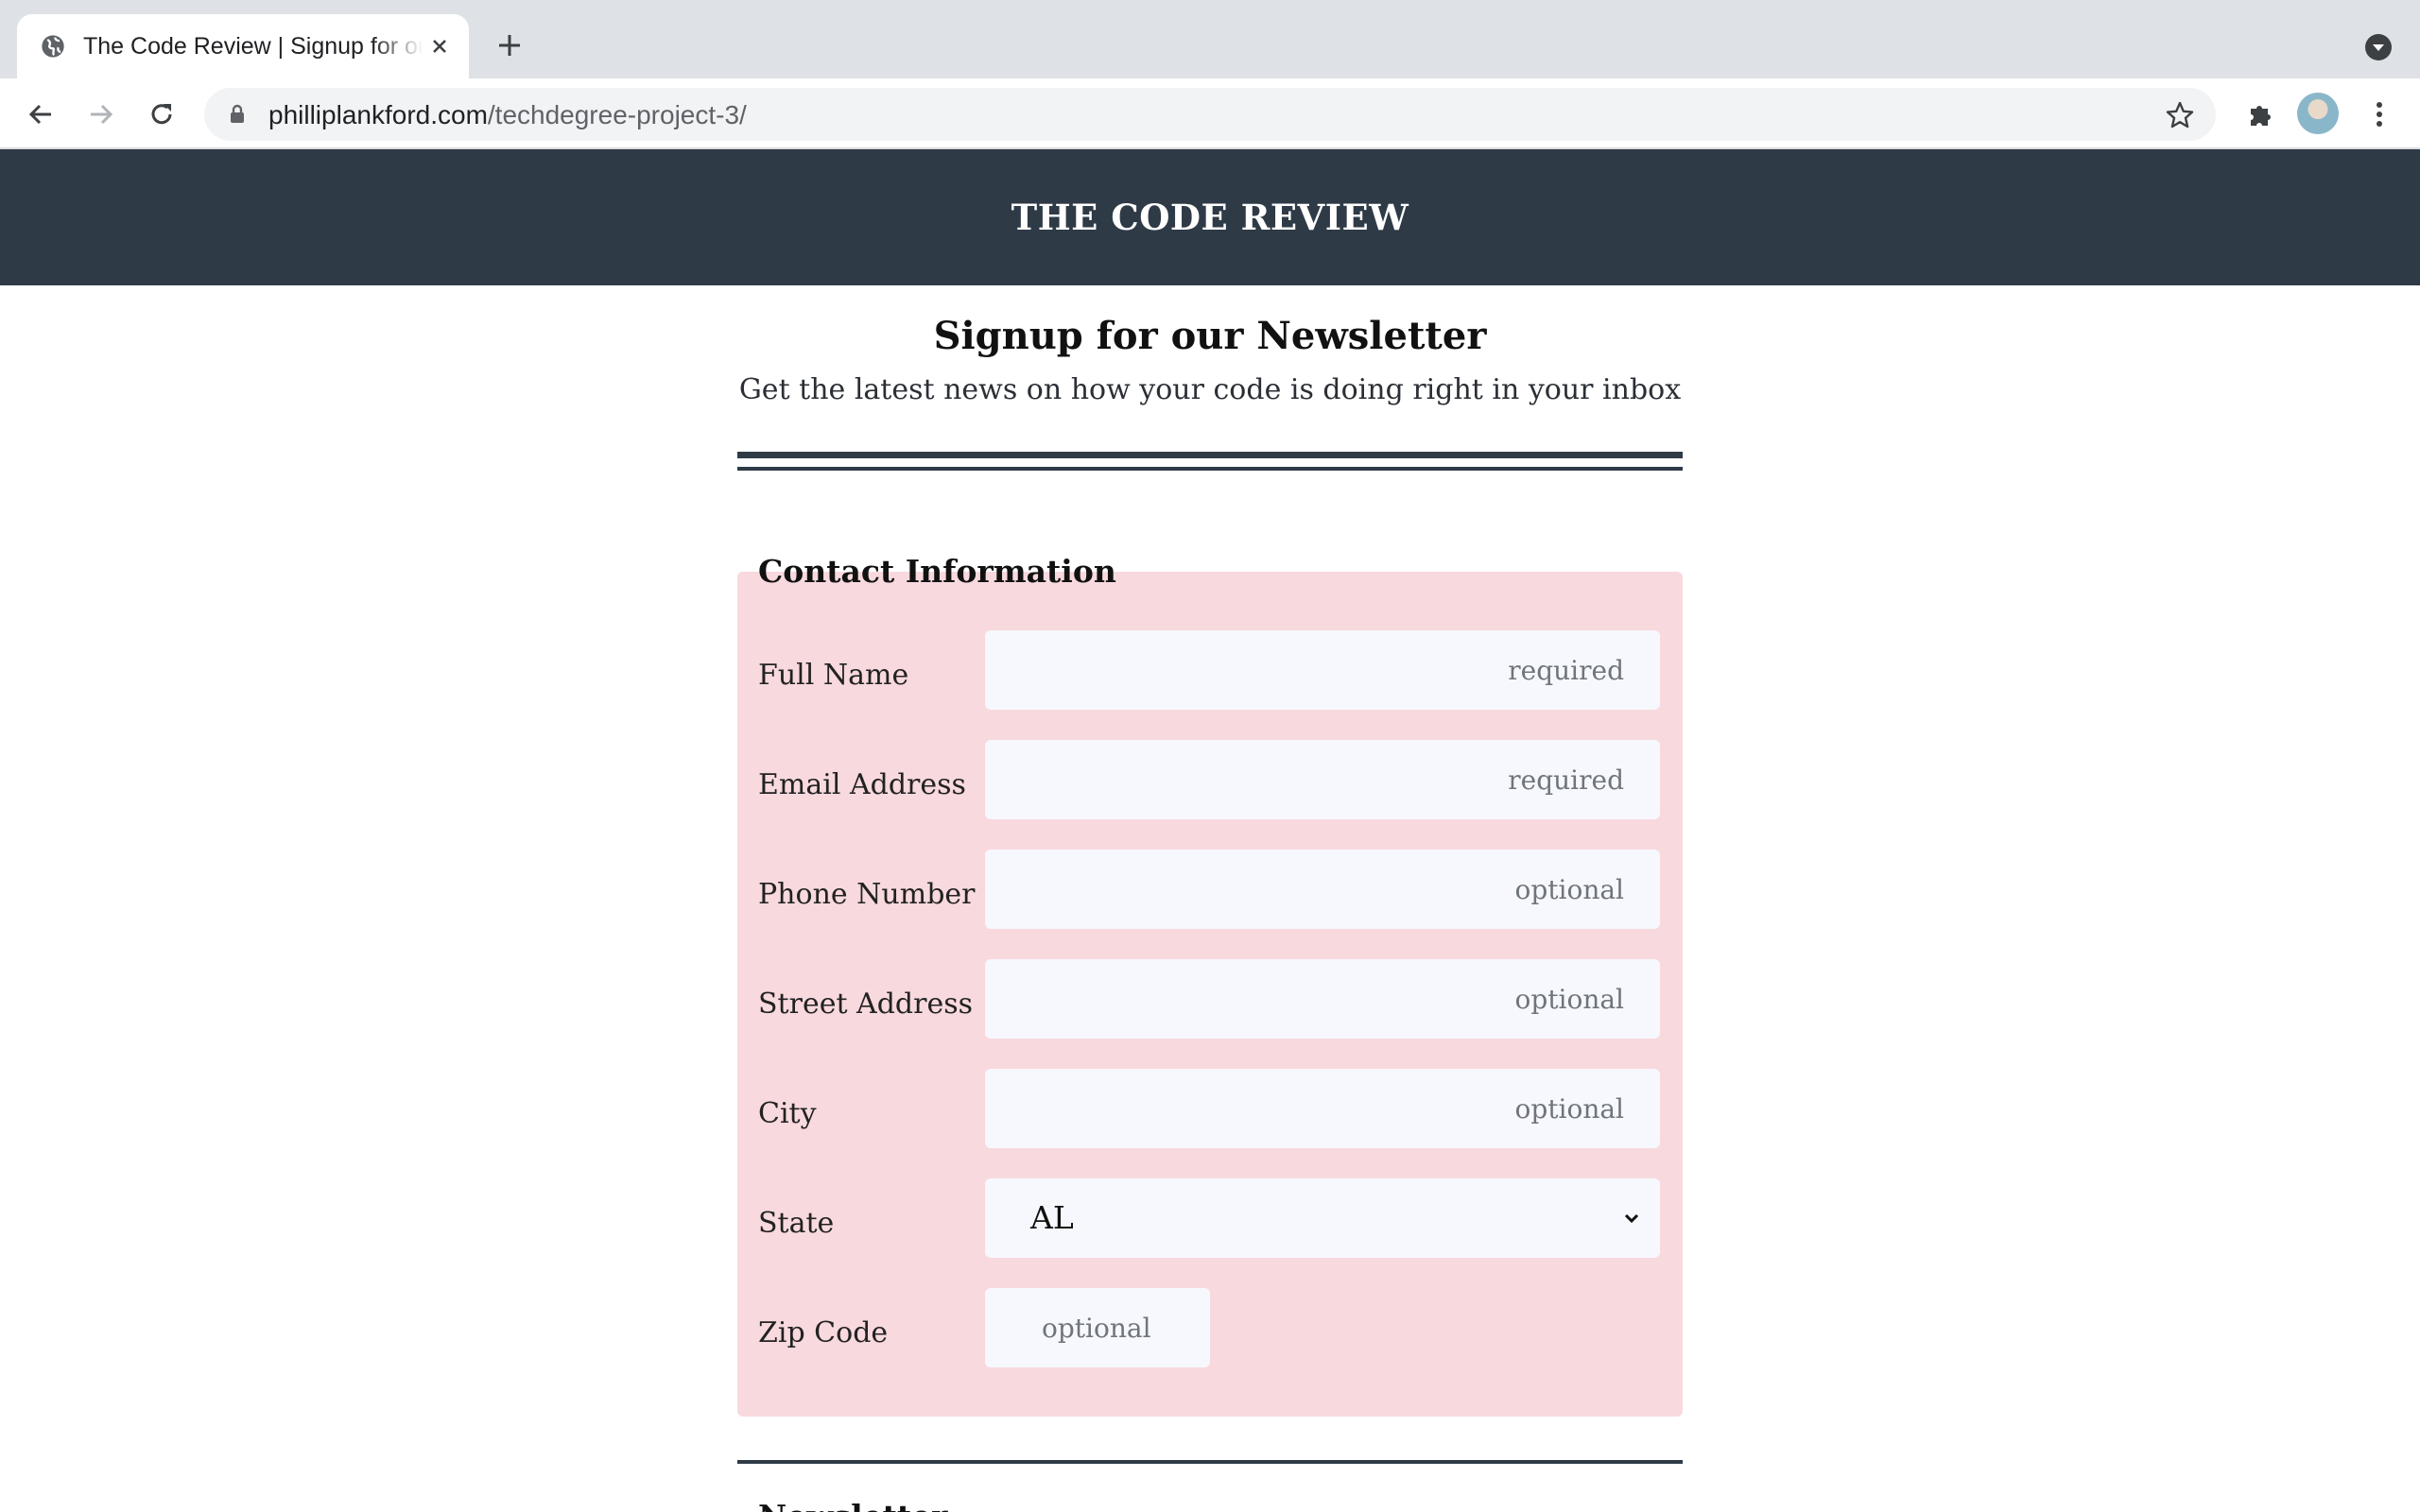 This screenshot has width=2420, height=1512. What do you see at coordinates (1322, 670) in the screenshot?
I see `full-name-input: required` at bounding box center [1322, 670].